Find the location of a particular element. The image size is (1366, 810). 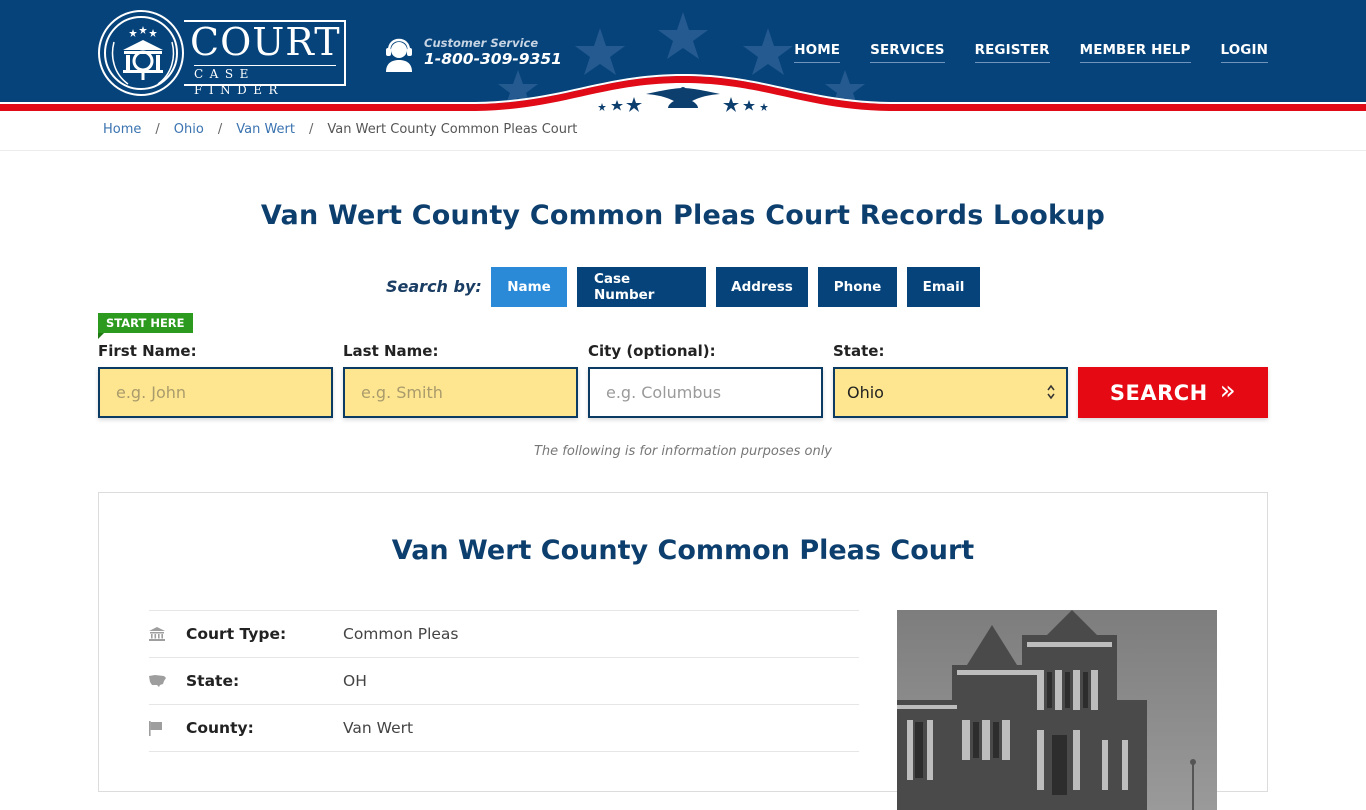

flag-icon is located at coordinates (167, 728).